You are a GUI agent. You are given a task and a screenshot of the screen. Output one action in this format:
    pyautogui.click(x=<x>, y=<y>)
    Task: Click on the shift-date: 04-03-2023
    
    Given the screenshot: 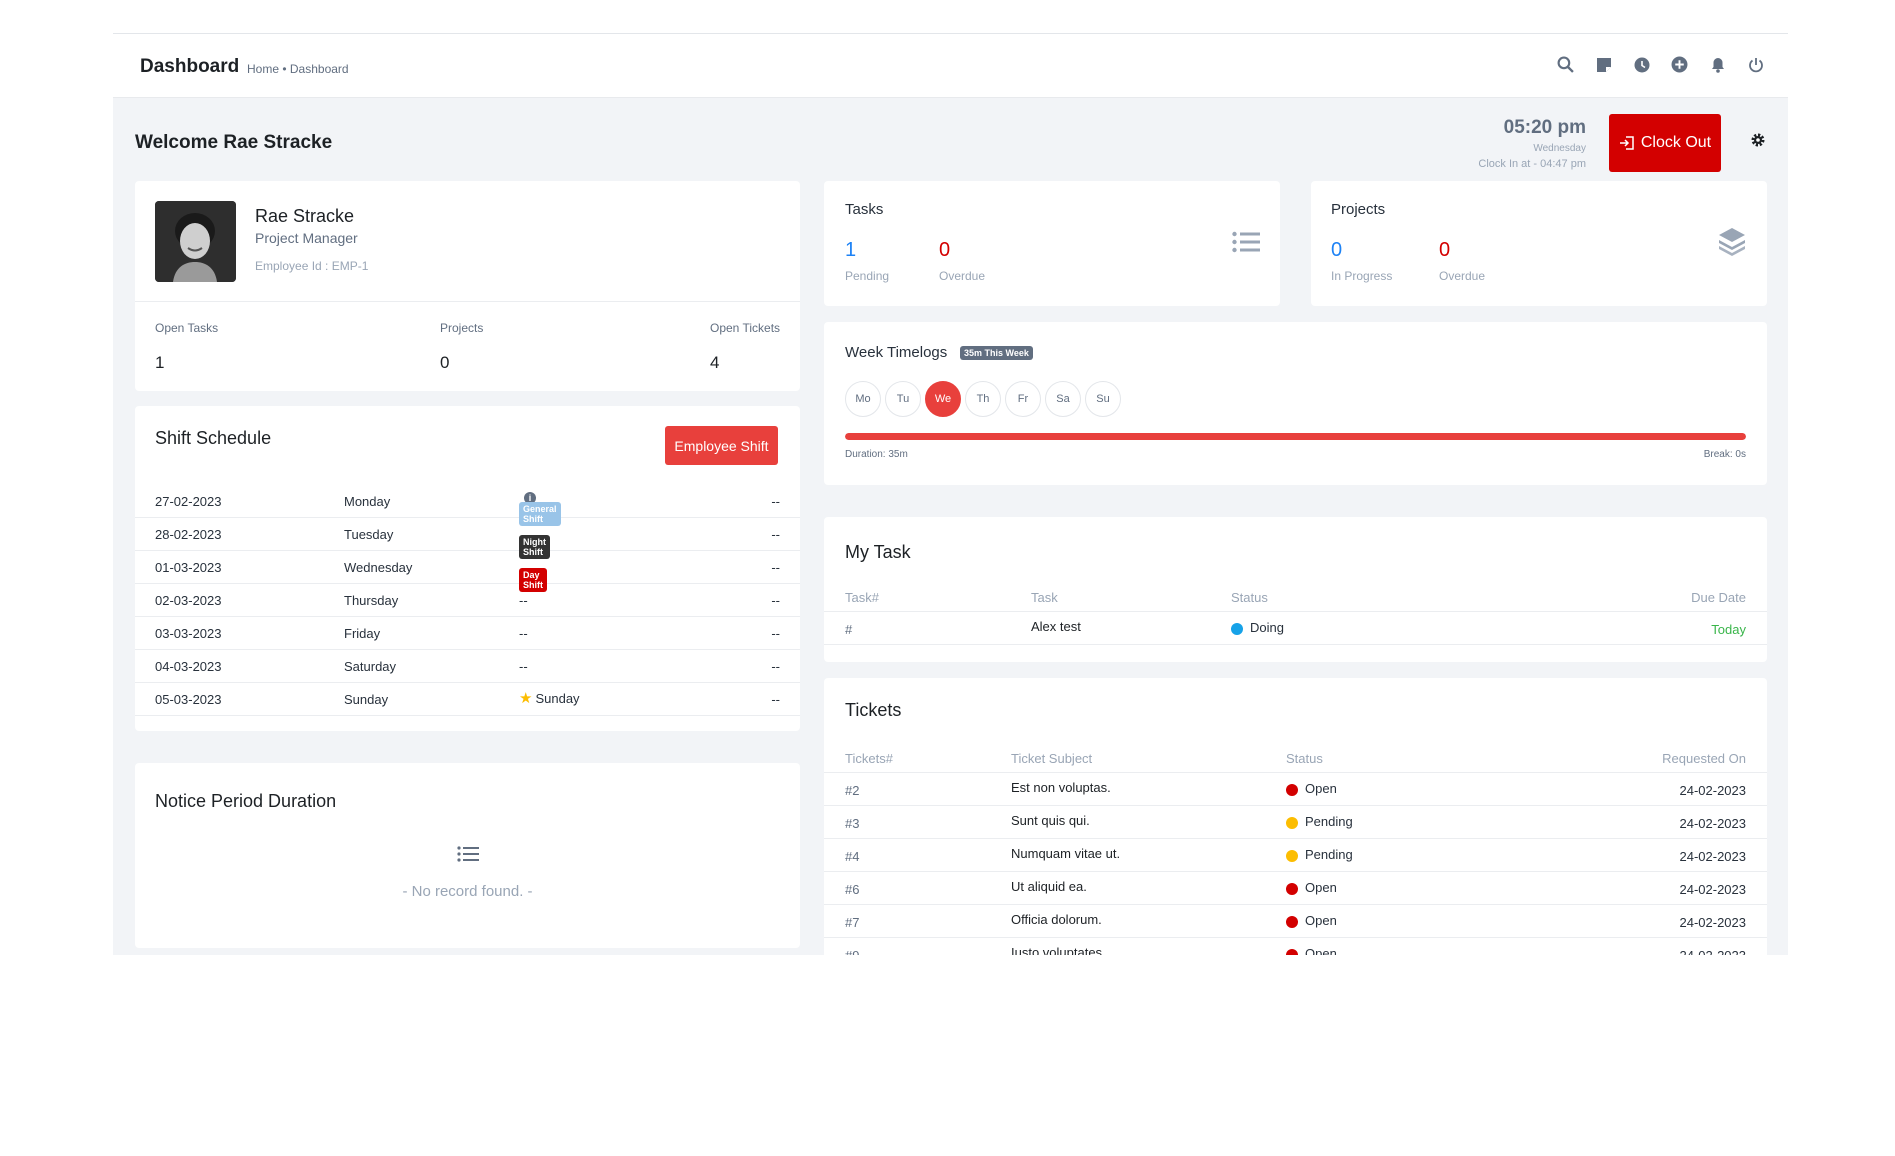 What is the action you would take?
    pyautogui.click(x=188, y=666)
    